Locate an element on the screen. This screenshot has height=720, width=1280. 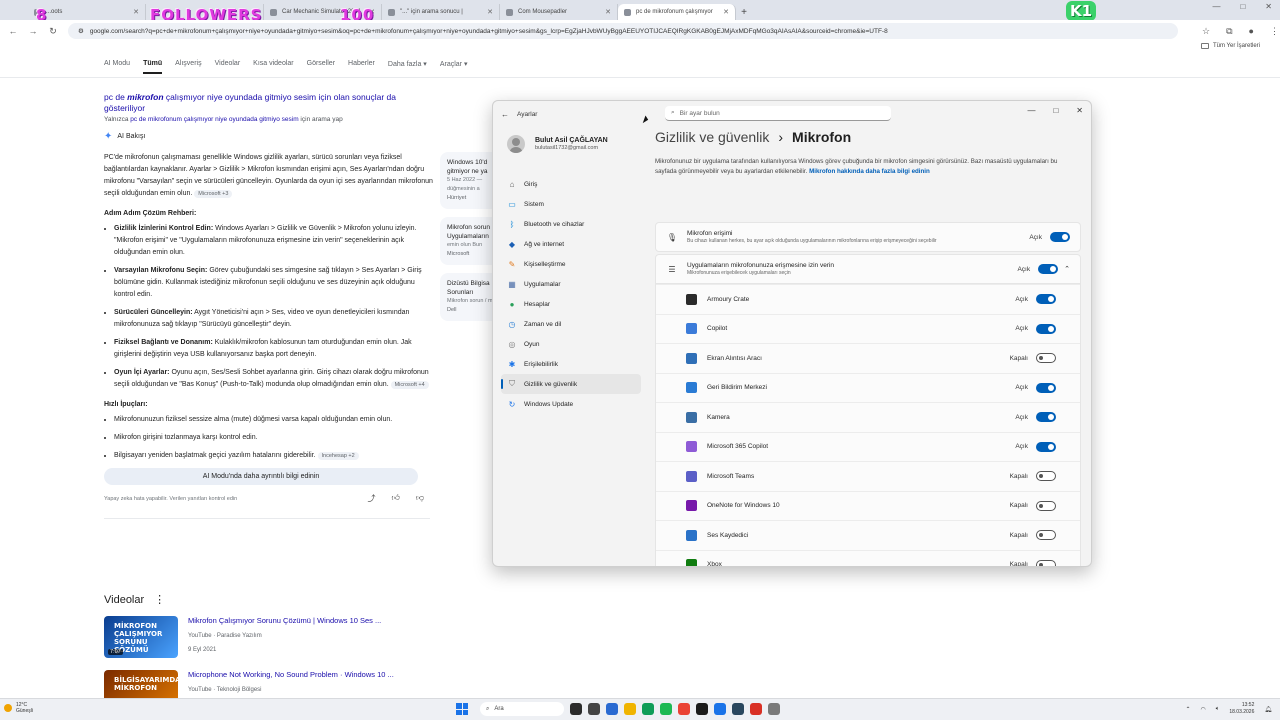
search-tab: Videolar is located at coordinates (228, 67).